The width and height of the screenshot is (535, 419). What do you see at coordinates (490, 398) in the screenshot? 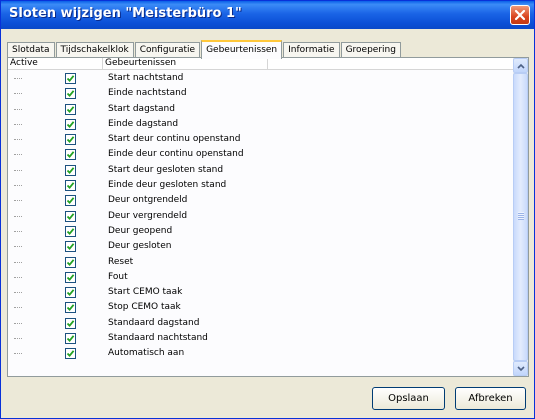
I see `cancel-button: Afbreken` at bounding box center [490, 398].